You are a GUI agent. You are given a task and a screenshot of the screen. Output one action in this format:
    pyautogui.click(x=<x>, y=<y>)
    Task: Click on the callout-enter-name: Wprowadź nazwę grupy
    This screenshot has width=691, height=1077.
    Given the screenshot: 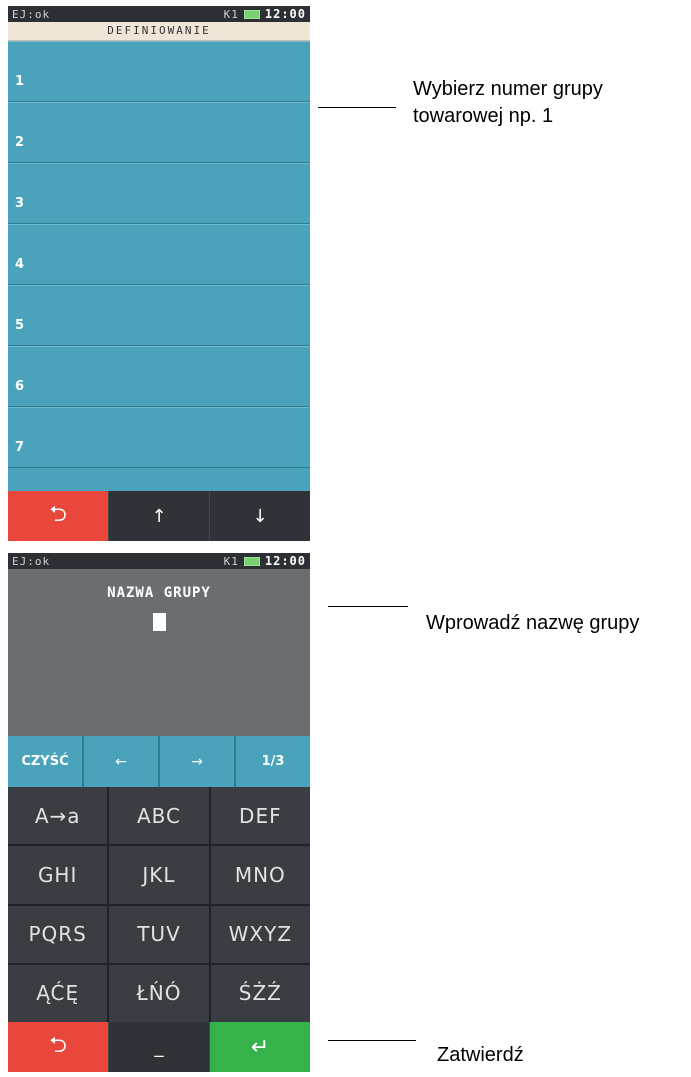 What is the action you would take?
    pyautogui.click(x=533, y=623)
    